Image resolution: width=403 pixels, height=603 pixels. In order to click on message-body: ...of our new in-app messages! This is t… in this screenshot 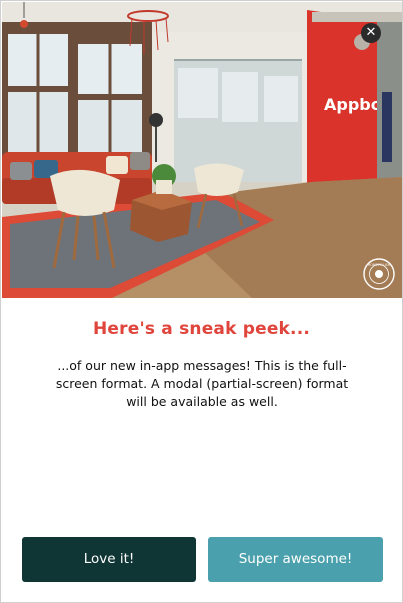, I will do `click(202, 383)`.